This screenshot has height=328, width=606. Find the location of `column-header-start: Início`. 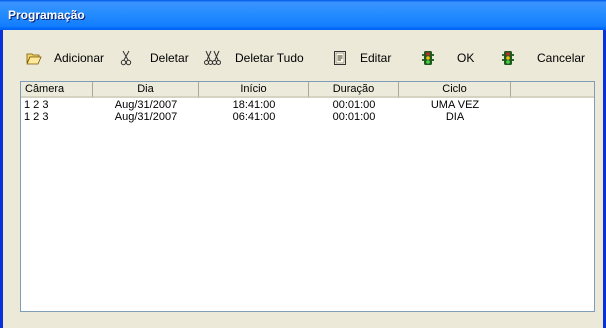

column-header-start: Início is located at coordinates (254, 90).